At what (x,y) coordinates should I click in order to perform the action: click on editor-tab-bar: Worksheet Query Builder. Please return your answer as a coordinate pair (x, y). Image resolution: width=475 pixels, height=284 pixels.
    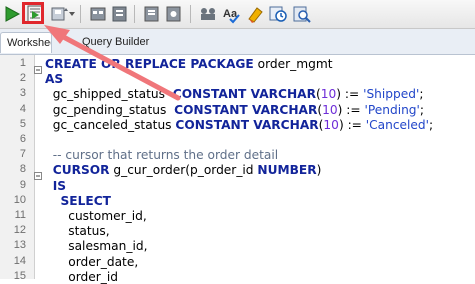
    Looking at the image, I should click on (237, 42).